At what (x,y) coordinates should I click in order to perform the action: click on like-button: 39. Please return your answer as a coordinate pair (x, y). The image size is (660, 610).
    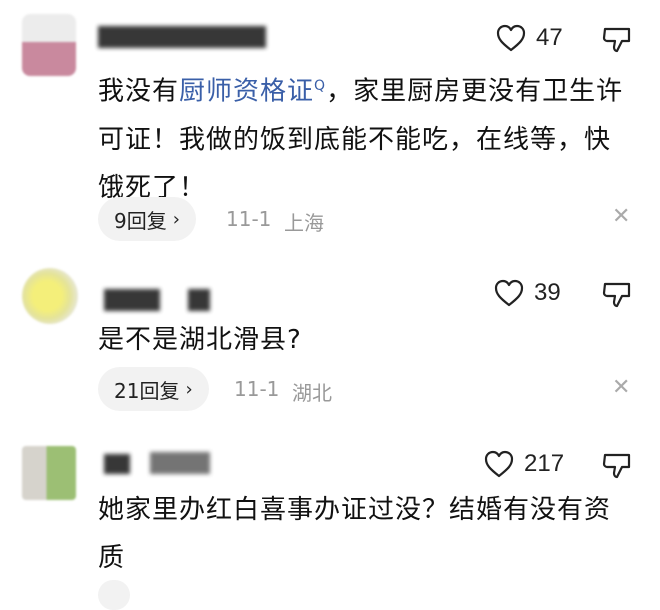
    Looking at the image, I should click on (527, 293).